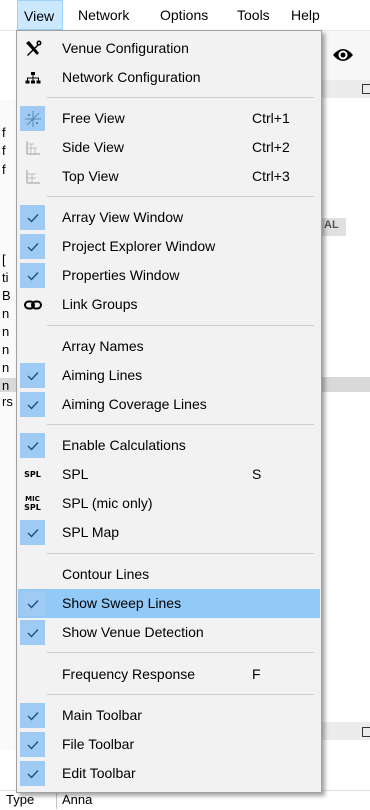 The image size is (370, 810). What do you see at coordinates (169, 346) in the screenshot?
I see `menu-item-array-names: Array Names` at bounding box center [169, 346].